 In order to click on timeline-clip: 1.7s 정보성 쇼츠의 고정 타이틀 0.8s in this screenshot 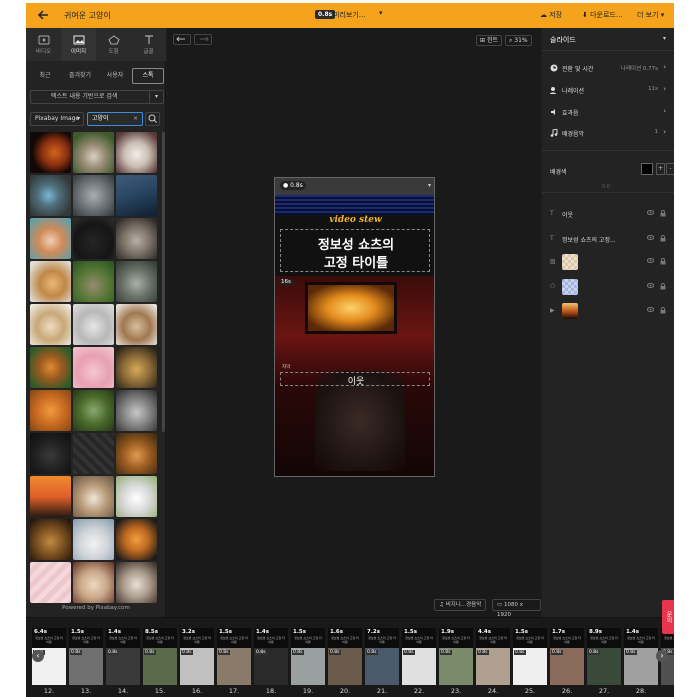, I will do `click(567, 656)`.